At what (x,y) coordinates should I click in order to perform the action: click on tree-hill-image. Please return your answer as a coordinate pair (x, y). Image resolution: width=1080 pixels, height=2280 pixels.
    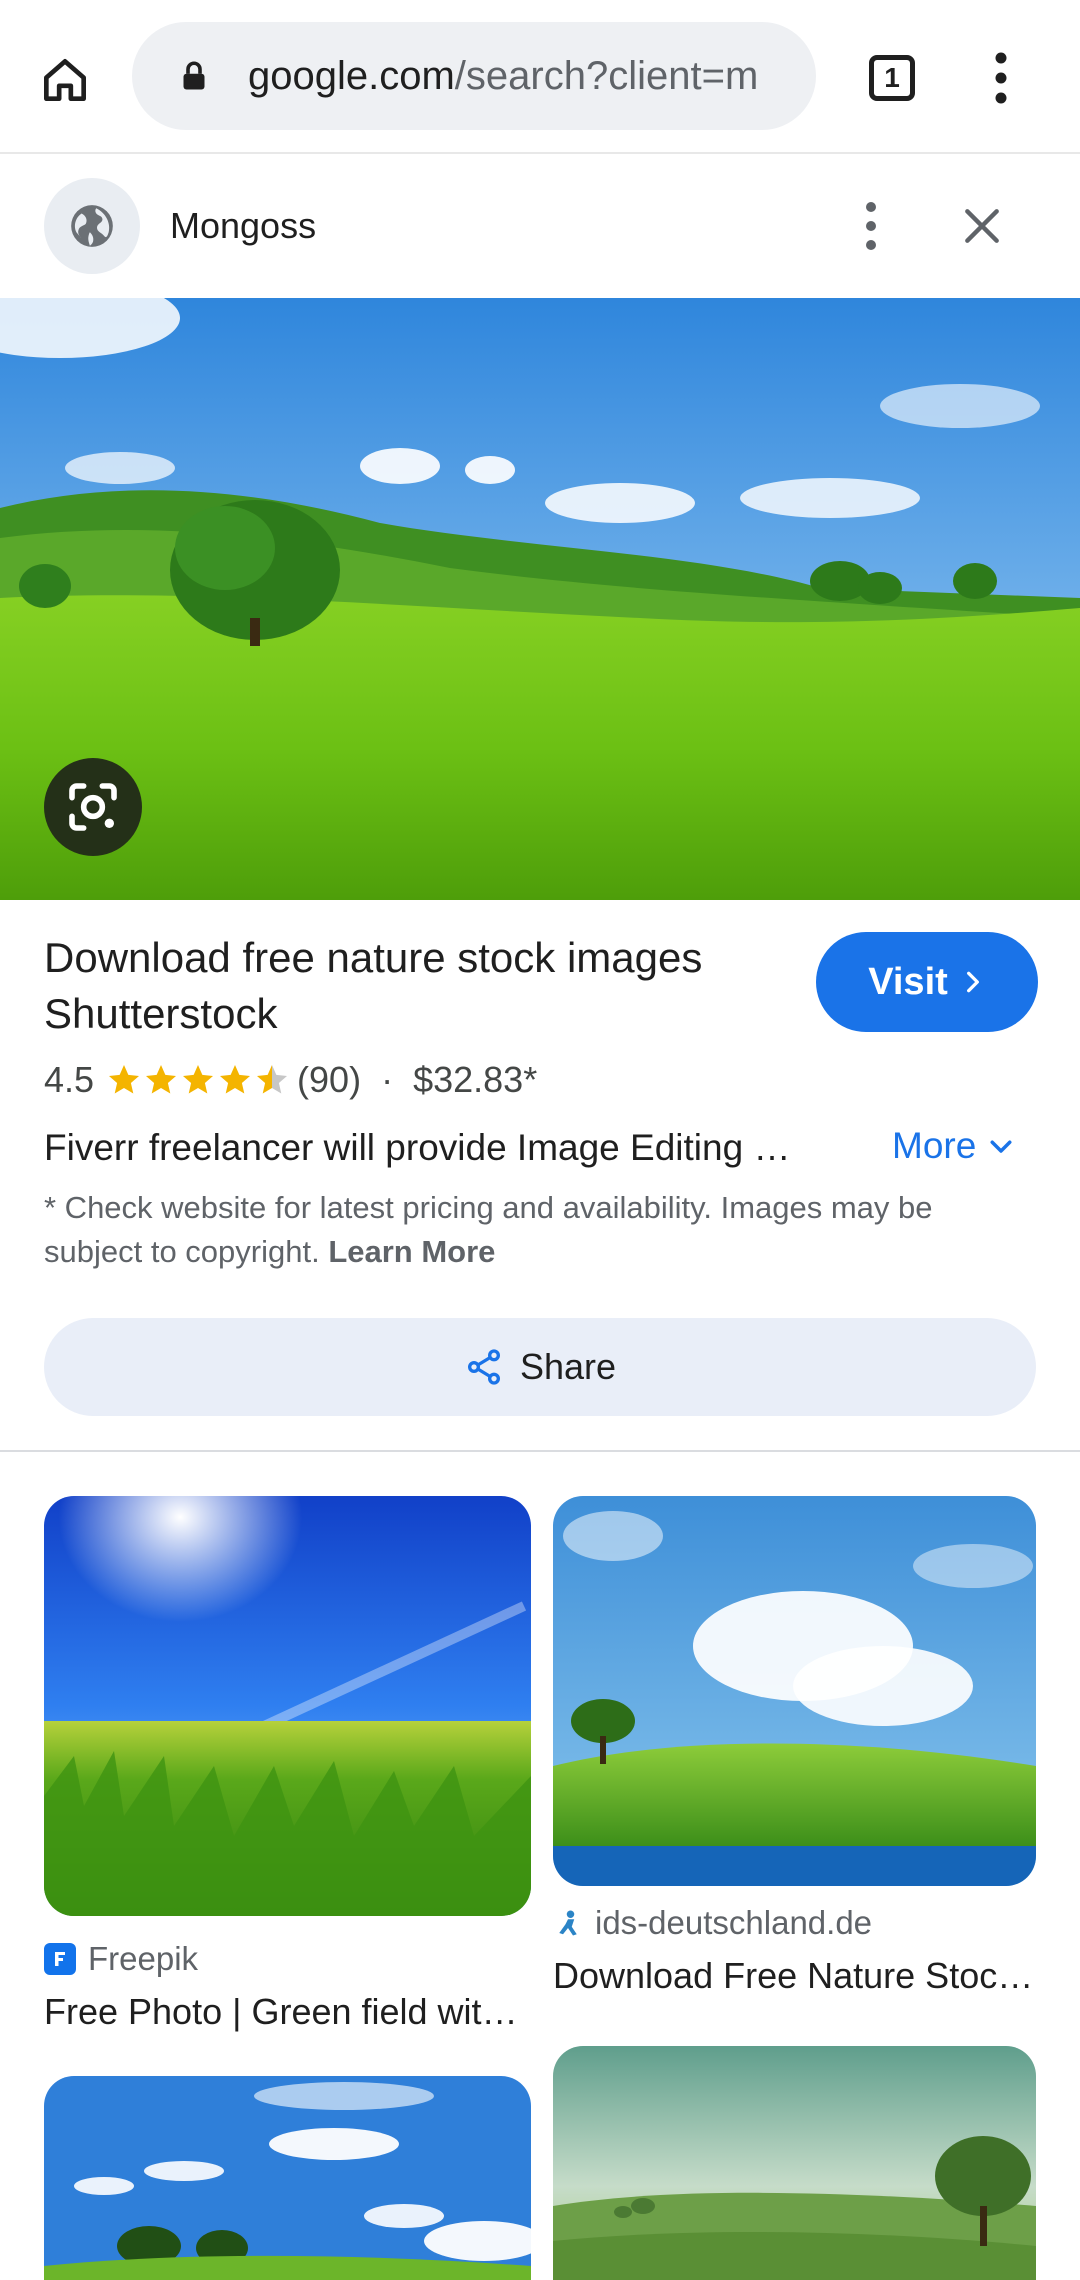
    Looking at the image, I should click on (794, 1691).